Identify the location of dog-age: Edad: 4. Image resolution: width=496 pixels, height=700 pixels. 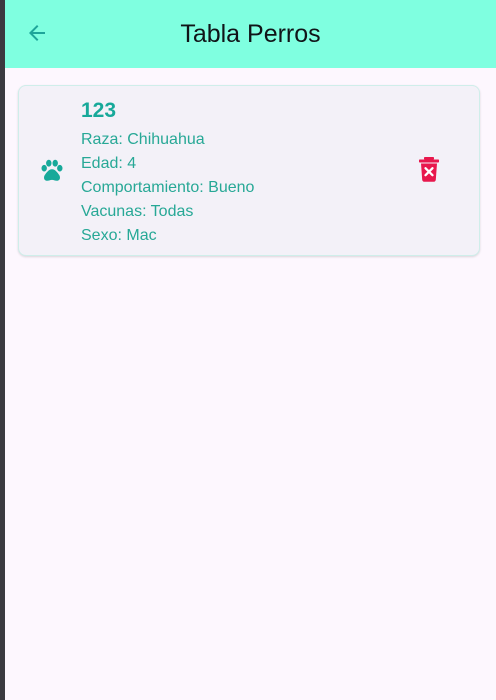
(109, 163).